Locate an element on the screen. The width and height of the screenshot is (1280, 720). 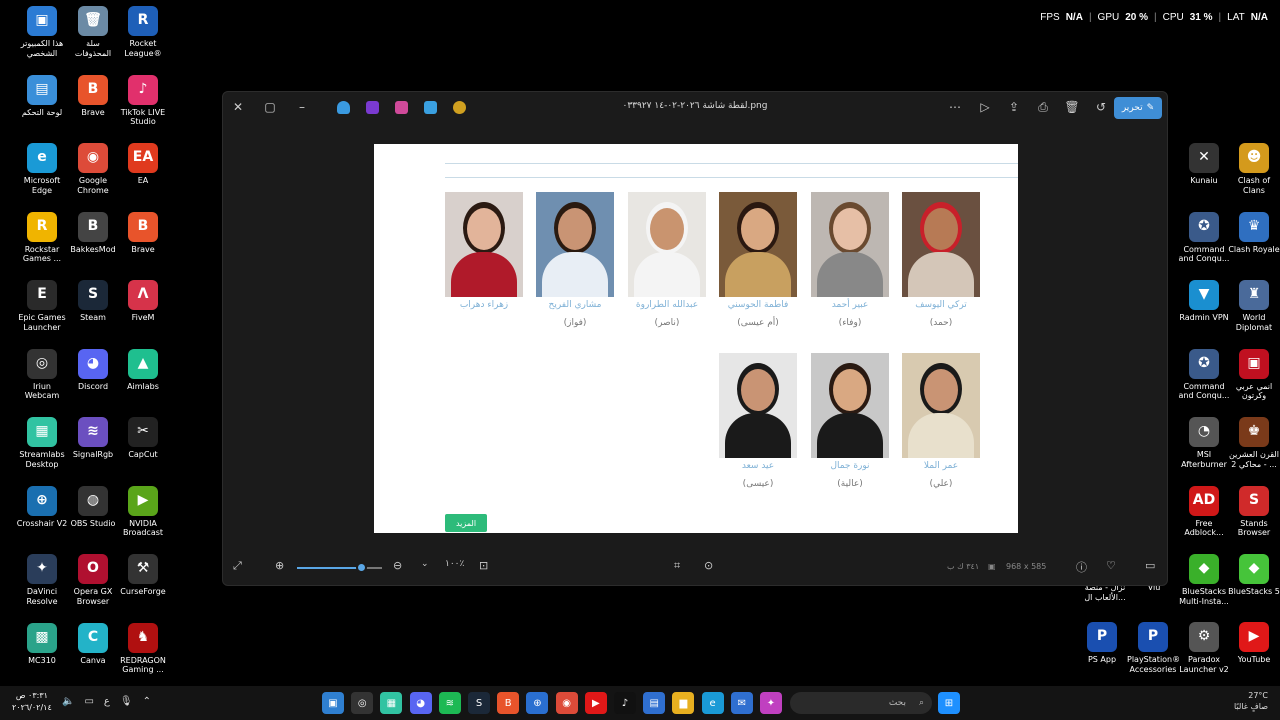
cast-card: زهراء دهراب is located at coordinates (484, 255).